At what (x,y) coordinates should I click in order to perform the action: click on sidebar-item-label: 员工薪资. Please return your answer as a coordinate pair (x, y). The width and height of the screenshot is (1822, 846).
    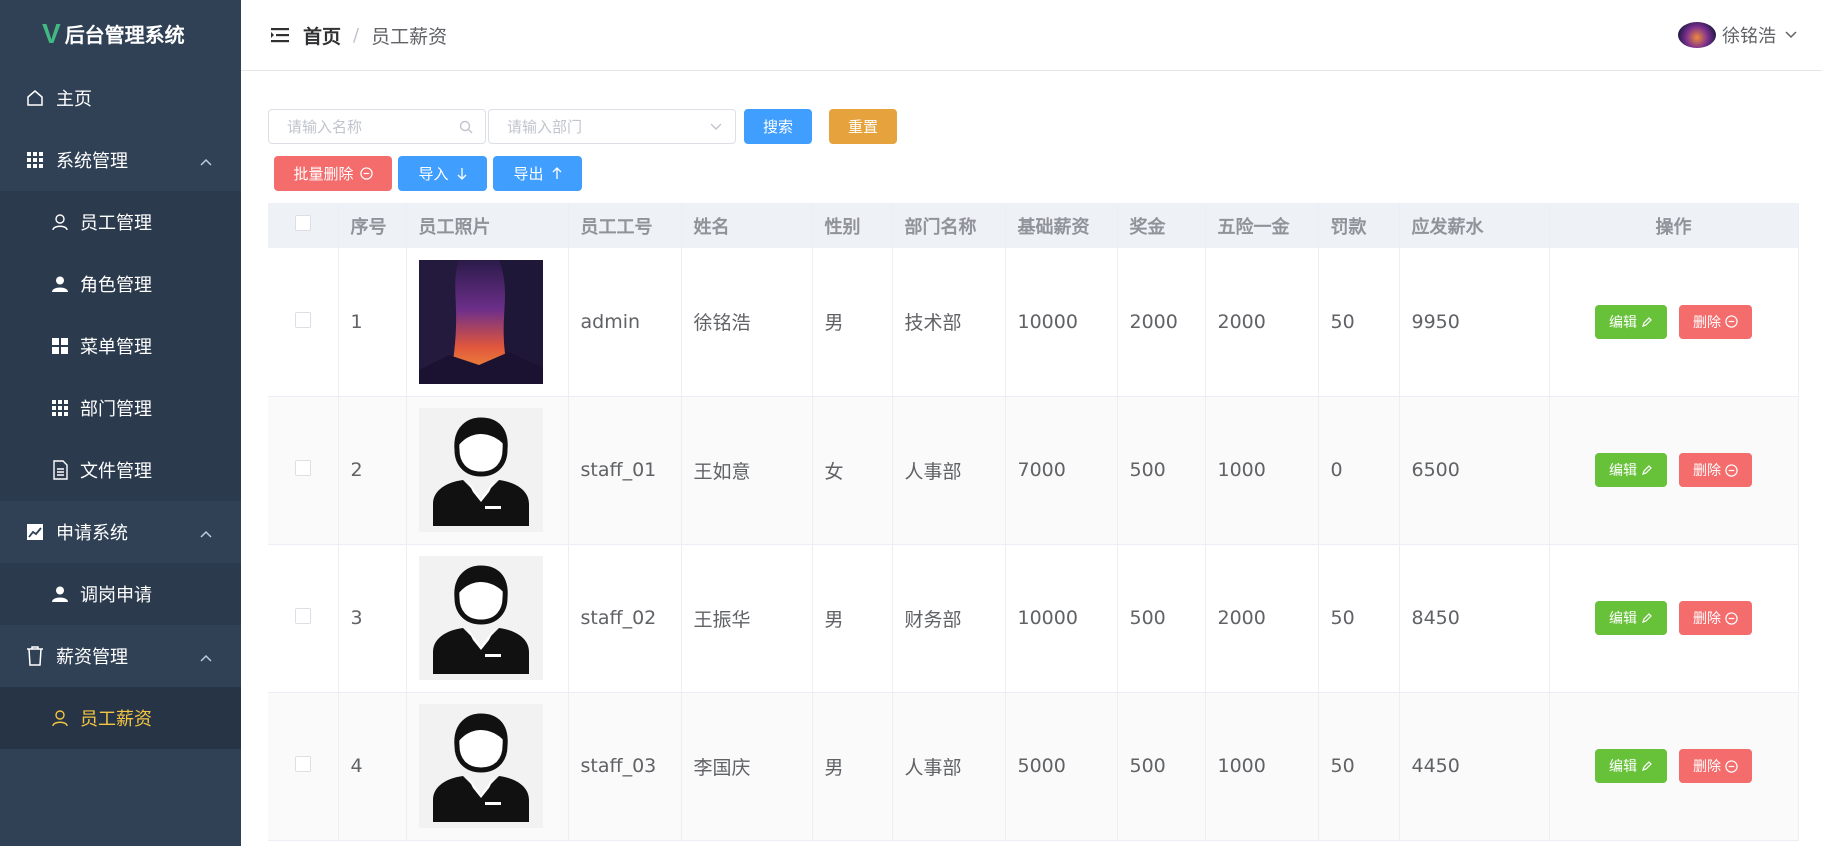
    Looking at the image, I should click on (116, 719).